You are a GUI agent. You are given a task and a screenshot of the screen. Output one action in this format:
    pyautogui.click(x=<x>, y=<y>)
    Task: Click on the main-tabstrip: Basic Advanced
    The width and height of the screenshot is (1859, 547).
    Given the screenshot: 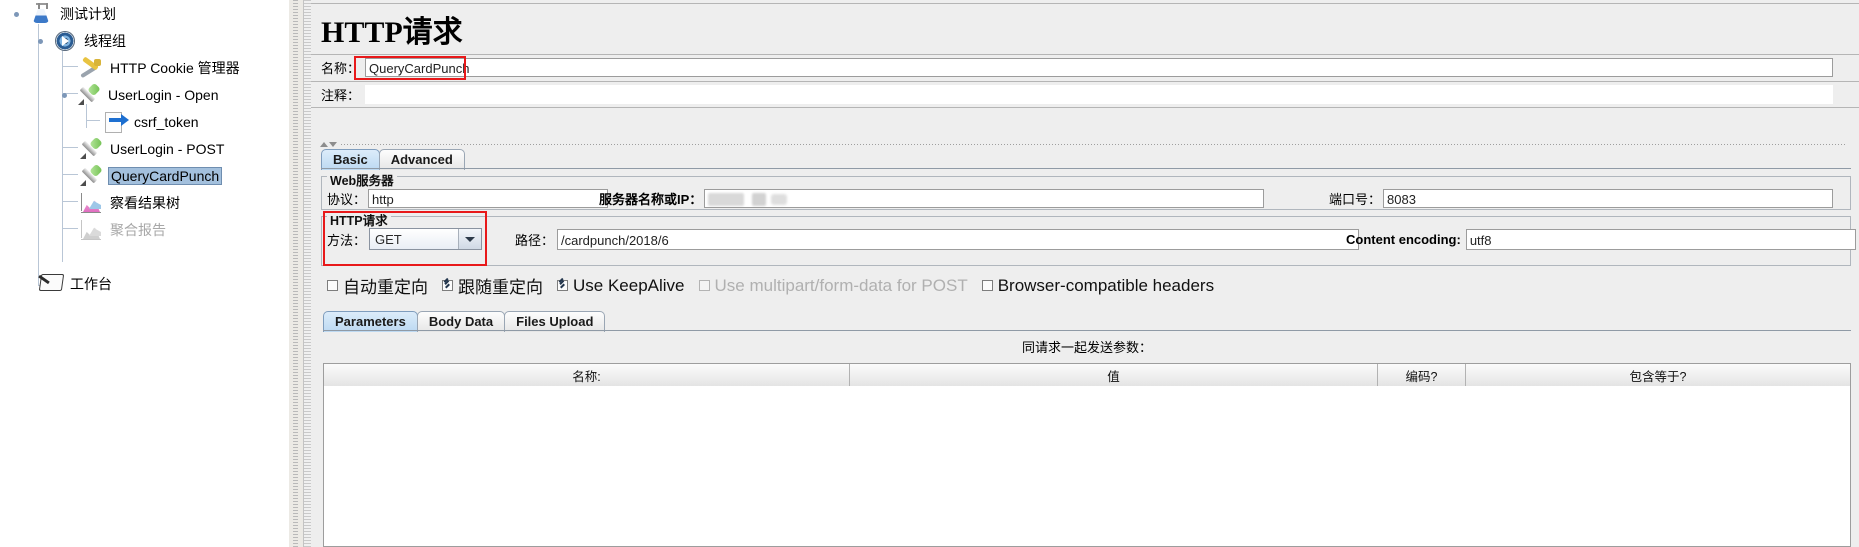 What is the action you would take?
    pyautogui.click(x=393, y=159)
    